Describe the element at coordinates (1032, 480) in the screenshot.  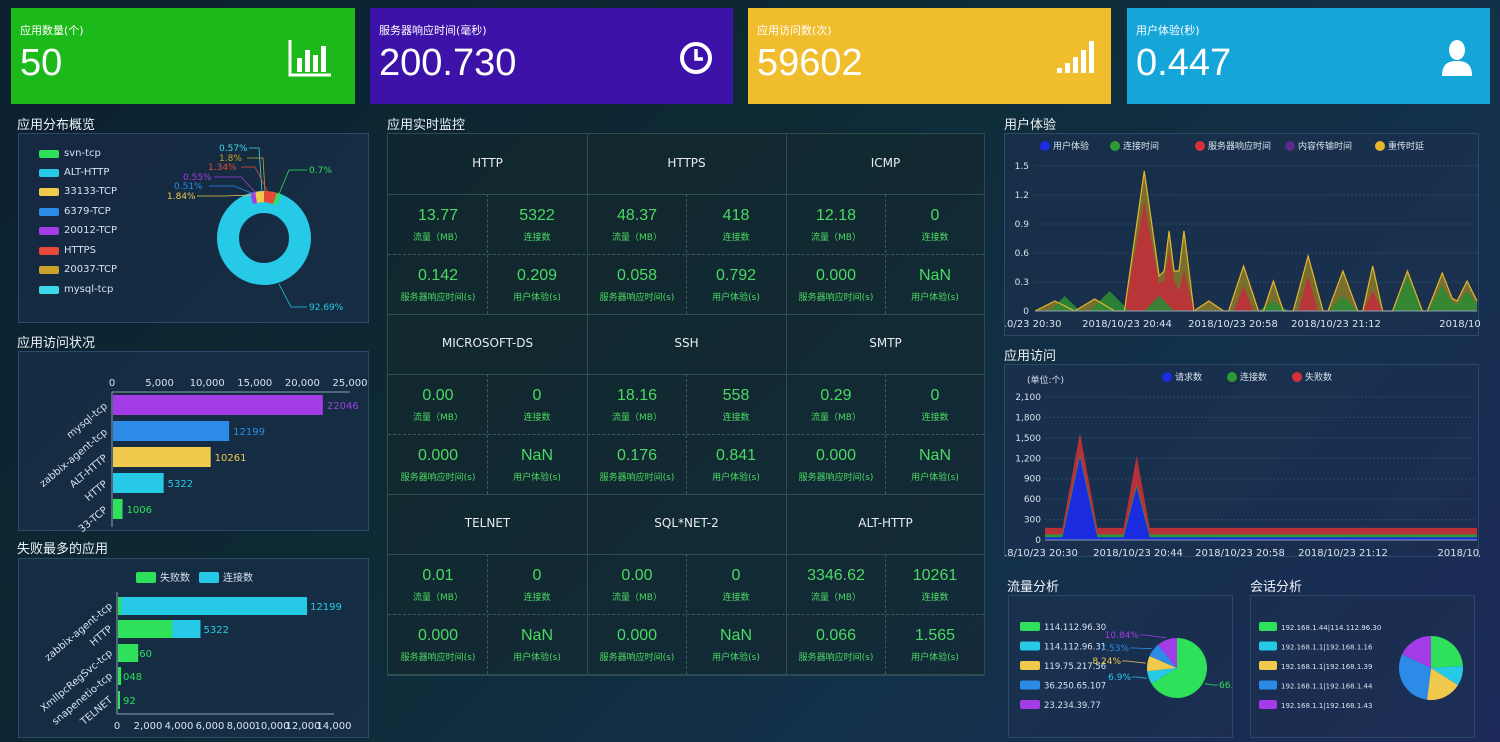
I see `y-tick-label: 900` at that location.